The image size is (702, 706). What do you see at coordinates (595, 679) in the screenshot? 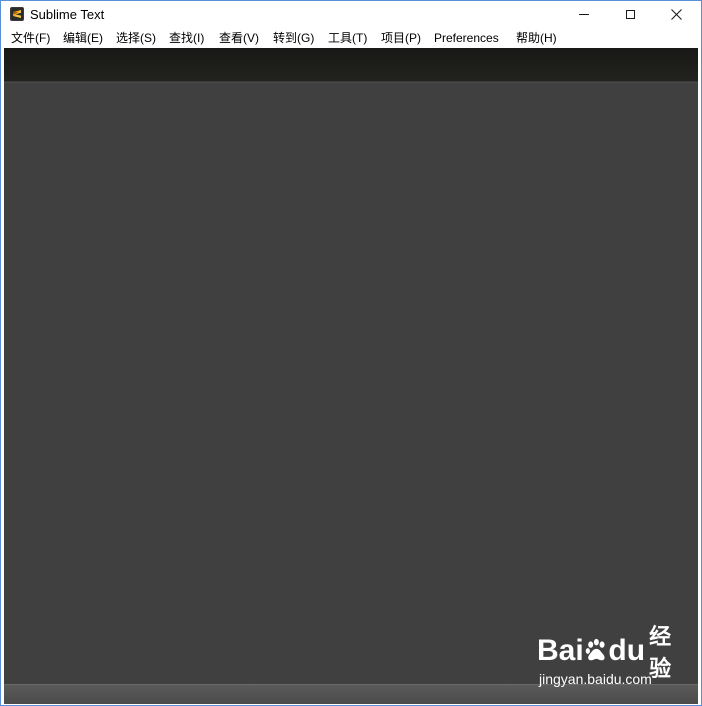
I see `watermark-url: jingyan.baidu.com` at bounding box center [595, 679].